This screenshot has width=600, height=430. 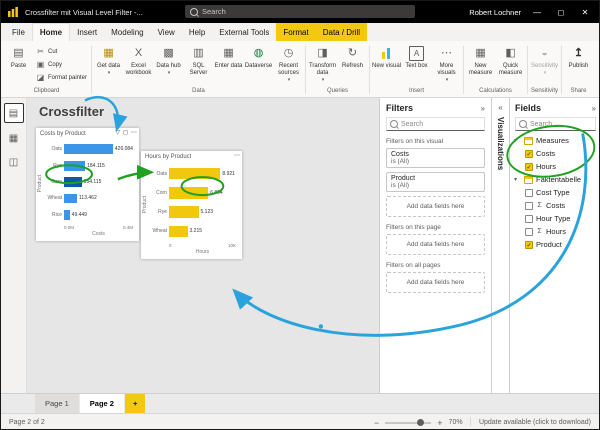 I want to click on maximize-button: ◻, so click(x=561, y=12).